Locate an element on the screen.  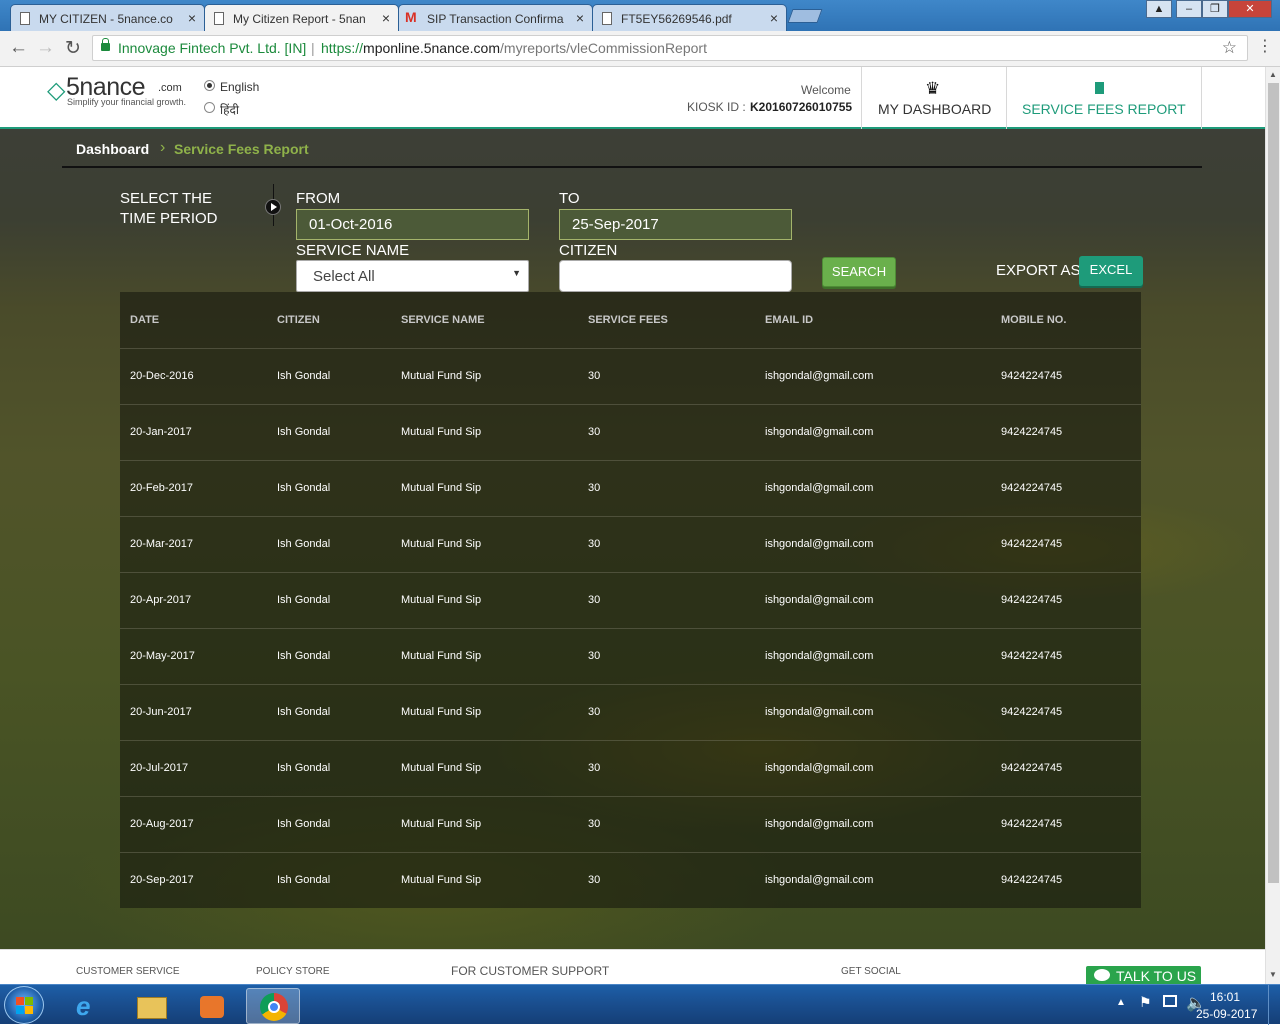
breadcrumb-current: Service Fees Report is located at coordinates (241, 149).